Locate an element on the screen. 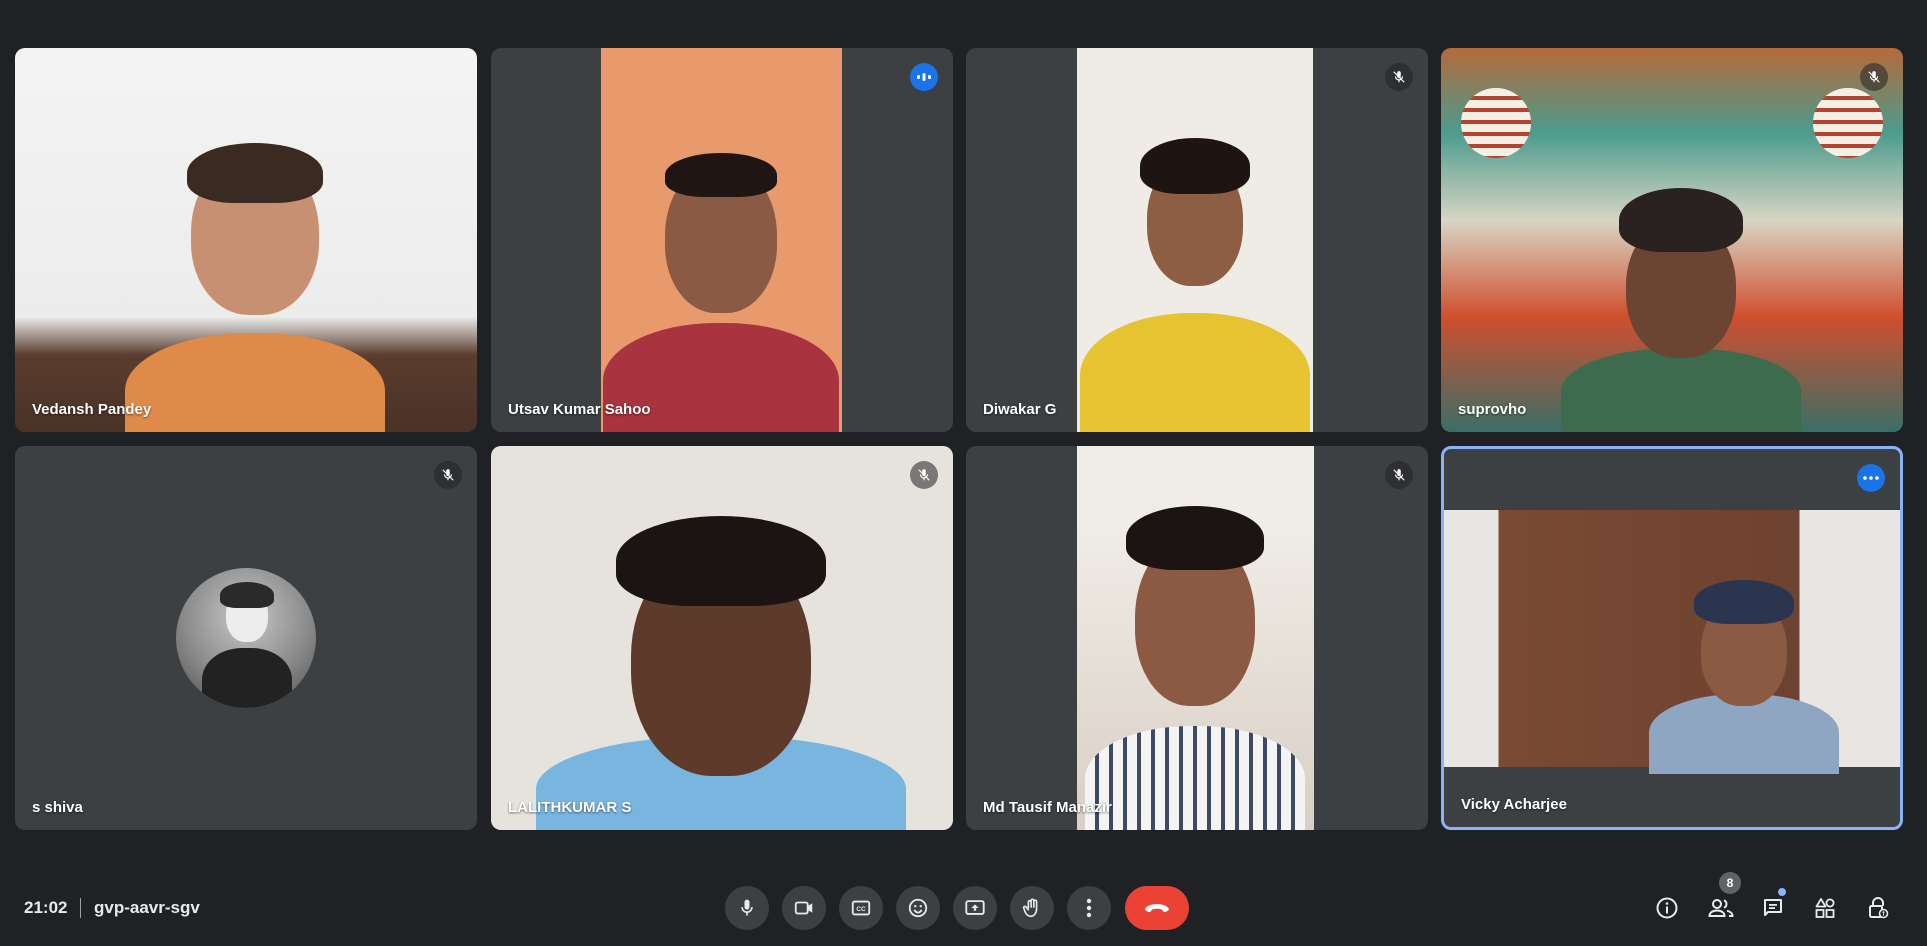  host-controls-button is located at coordinates (1878, 908).